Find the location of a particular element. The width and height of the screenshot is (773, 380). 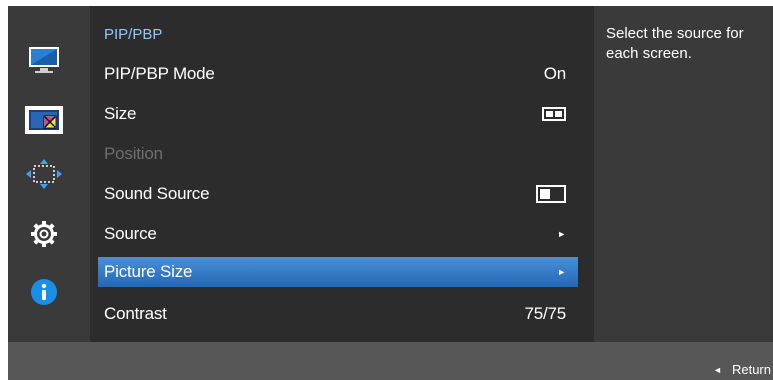

sidebar-item-pip-pbp is located at coordinates (44, 120).